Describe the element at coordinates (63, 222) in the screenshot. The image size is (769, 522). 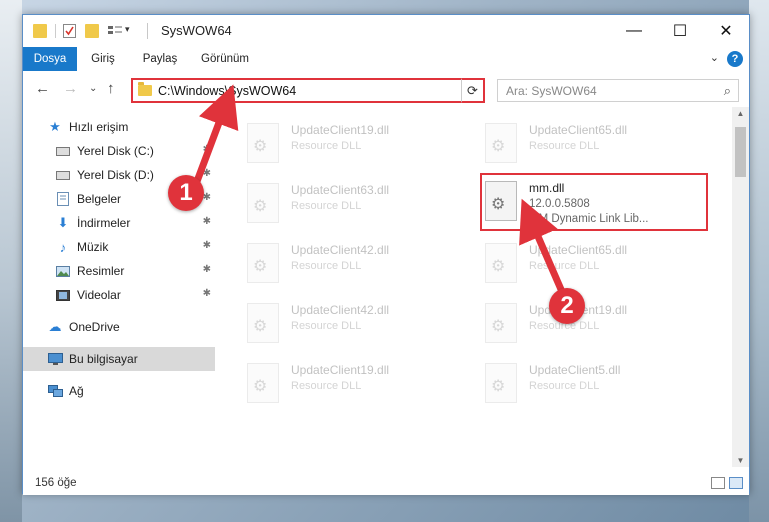
I see `download-icon: ⬇` at that location.